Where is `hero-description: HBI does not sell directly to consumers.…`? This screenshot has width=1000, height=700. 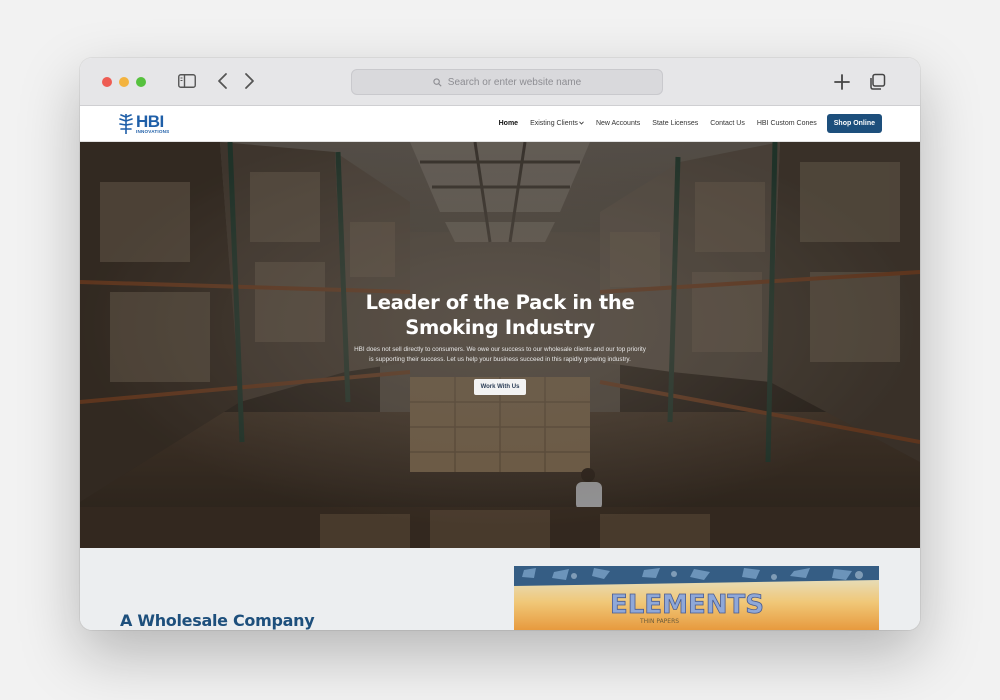
hero-description: HBI does not sell directly to consumers.… is located at coordinates (500, 354).